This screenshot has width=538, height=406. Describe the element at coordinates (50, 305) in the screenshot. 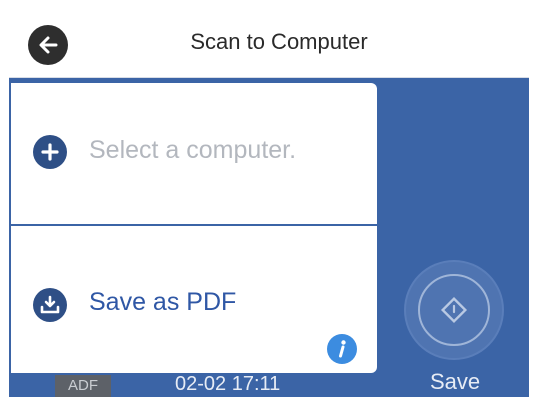

I see `download-tray-icon` at that location.